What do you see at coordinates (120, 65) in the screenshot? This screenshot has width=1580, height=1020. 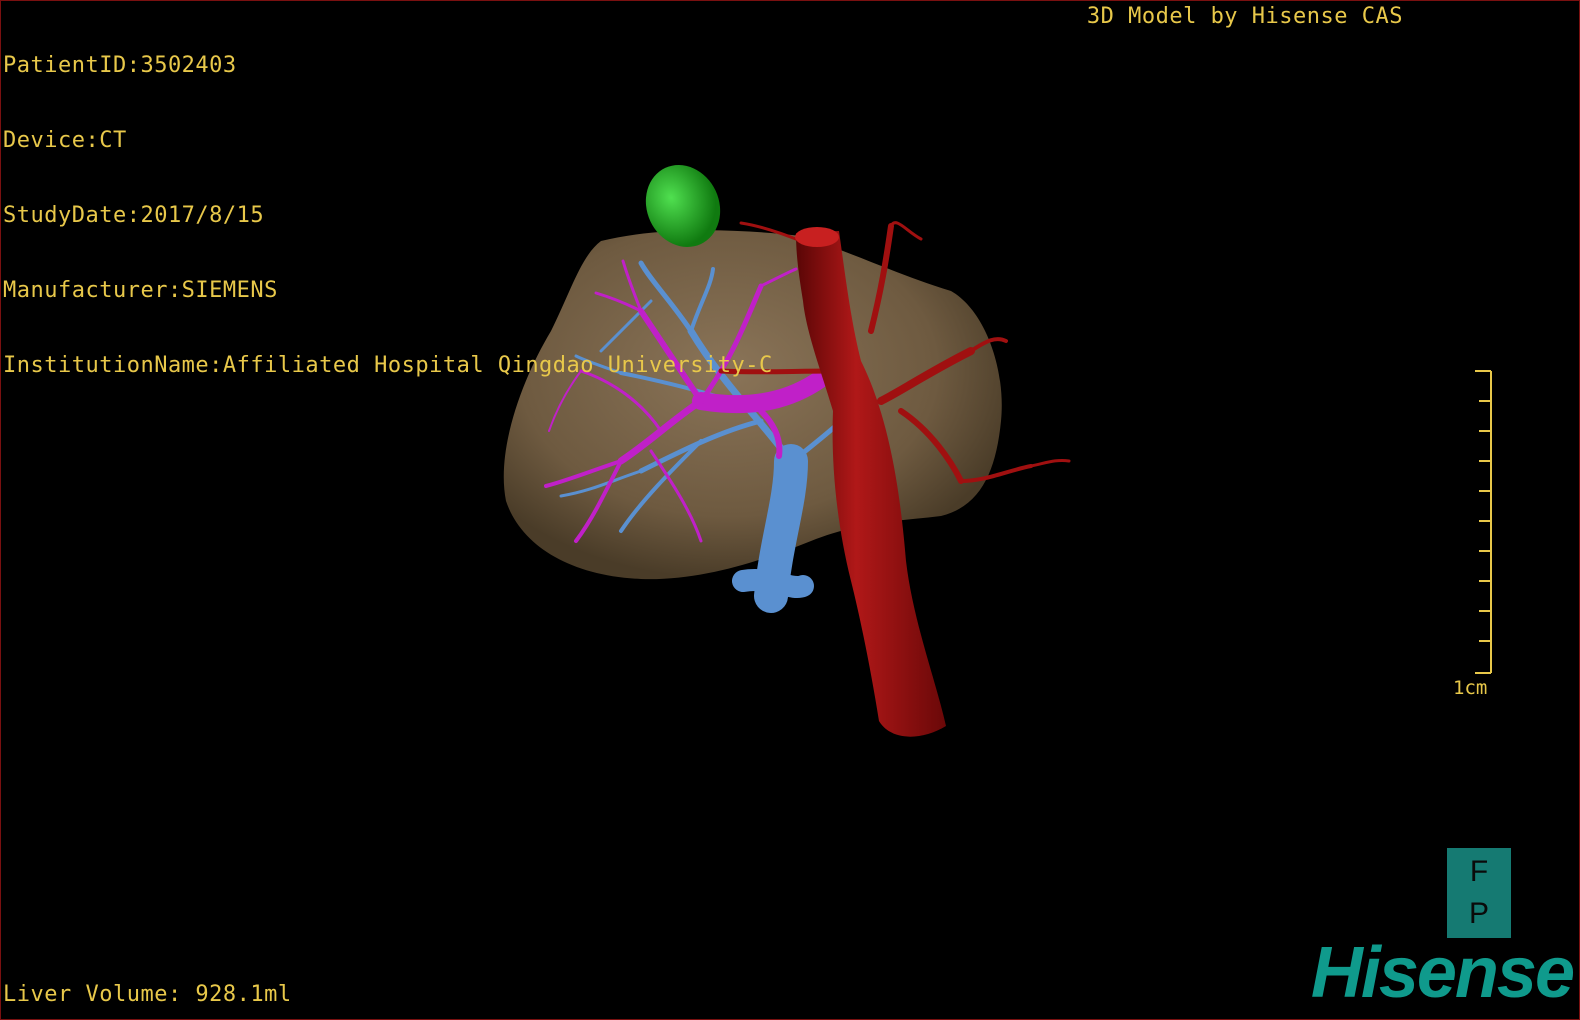 I see `patient-id: PatientID:3502403` at bounding box center [120, 65].